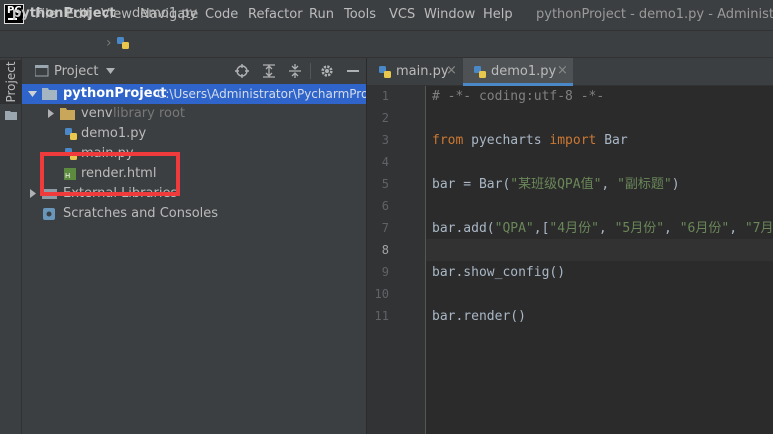 This screenshot has height=434, width=773. Describe the element at coordinates (327, 71) in the screenshot. I see `gear-icon` at that location.